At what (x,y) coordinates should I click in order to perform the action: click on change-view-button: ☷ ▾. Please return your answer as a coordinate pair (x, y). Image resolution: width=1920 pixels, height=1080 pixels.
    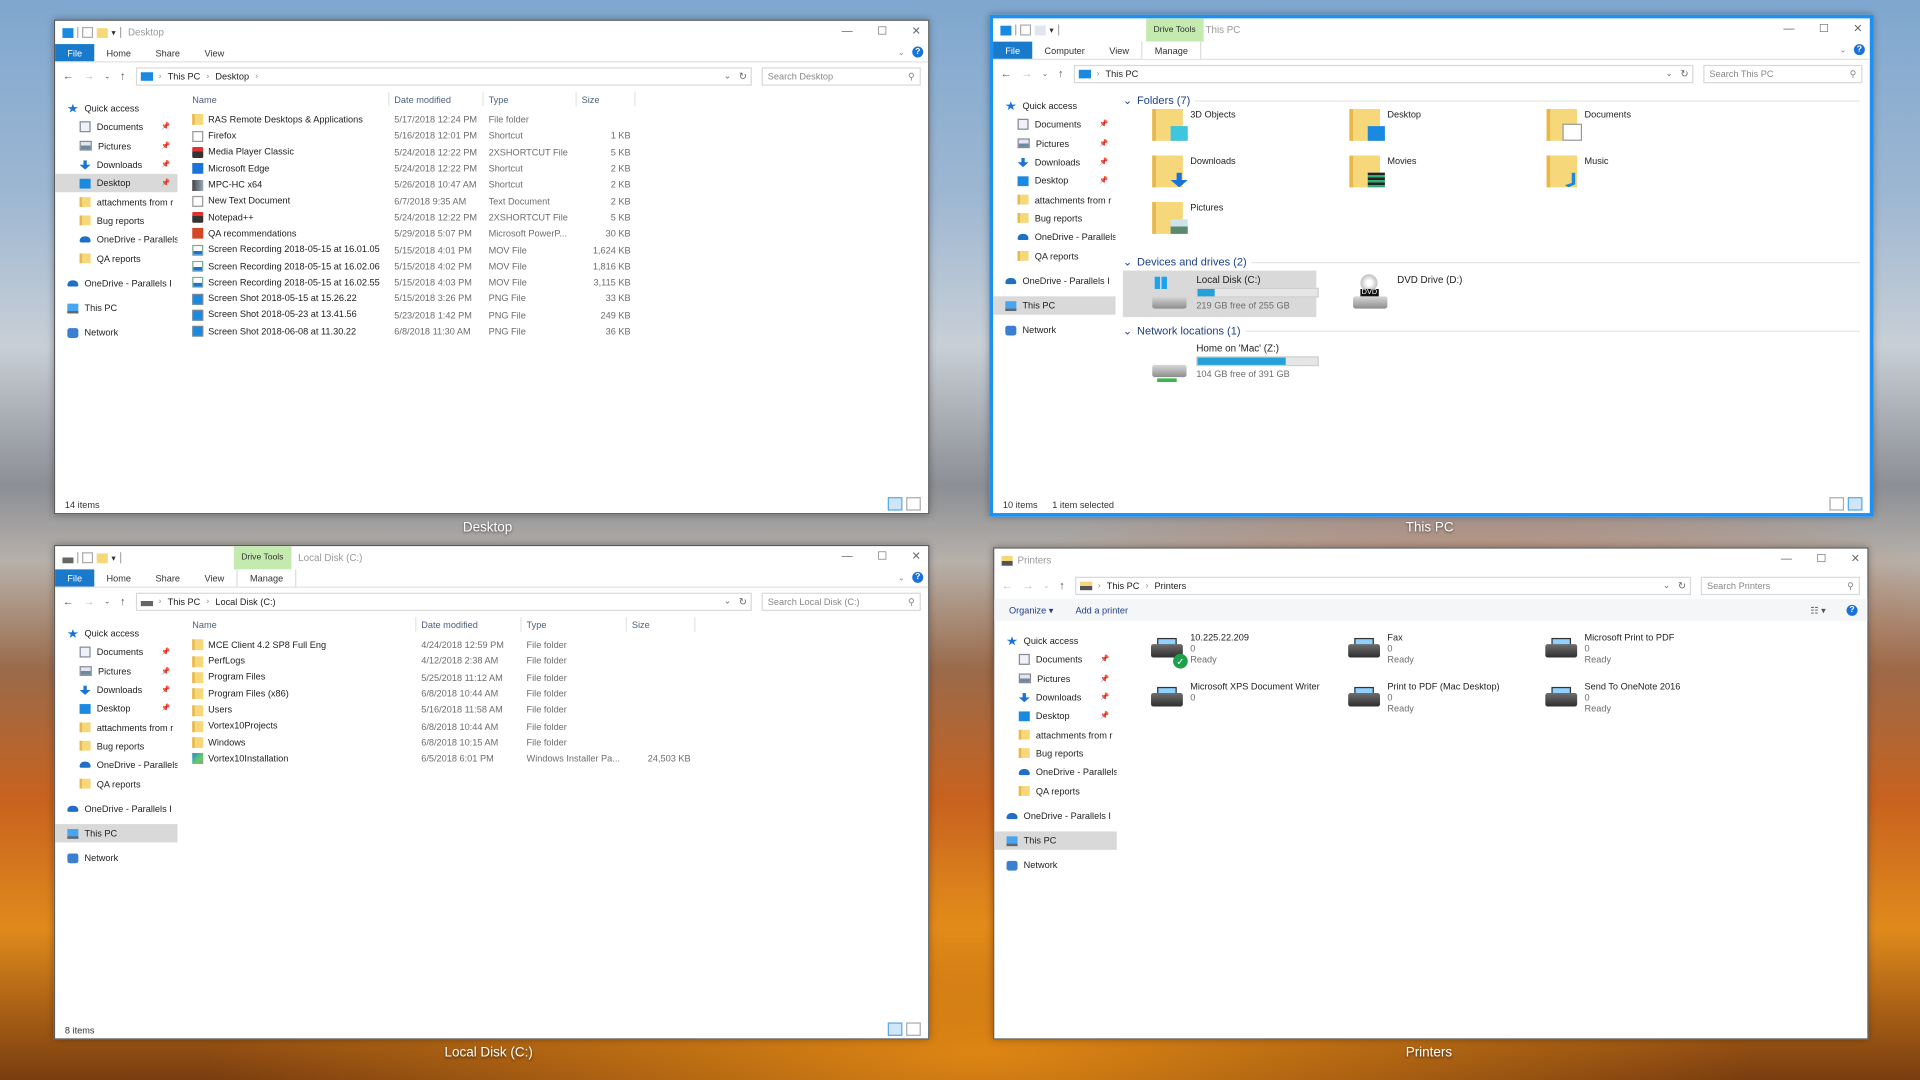
    Looking at the image, I should click on (1817, 609).